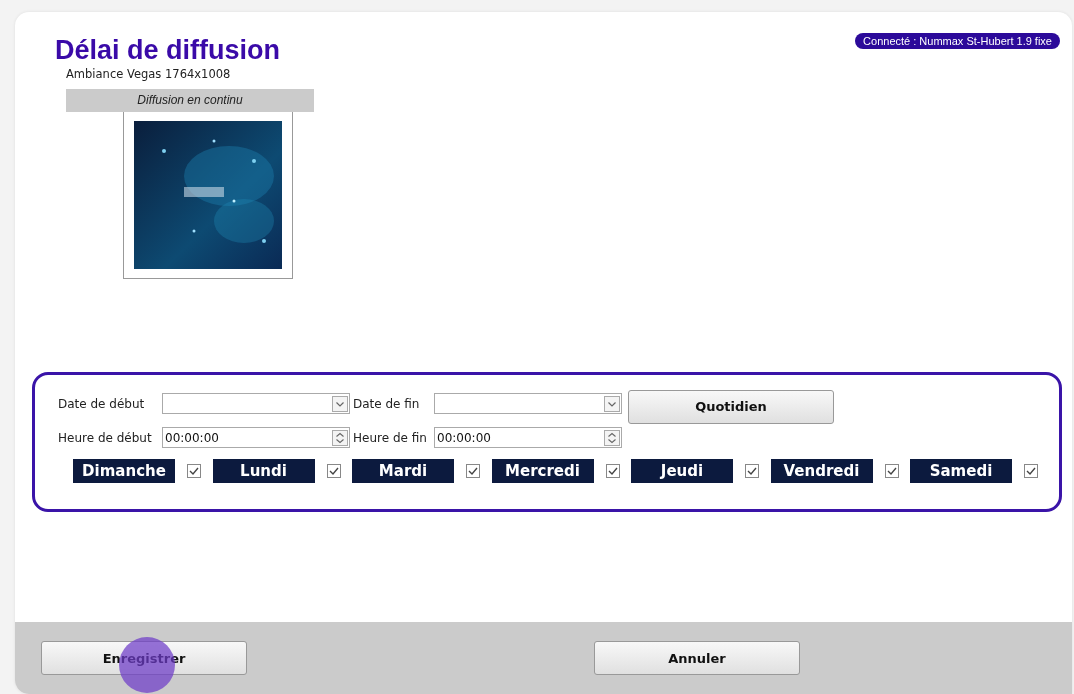  Describe the element at coordinates (263, 471) in the screenshot. I see `day-label: Lundi` at that location.